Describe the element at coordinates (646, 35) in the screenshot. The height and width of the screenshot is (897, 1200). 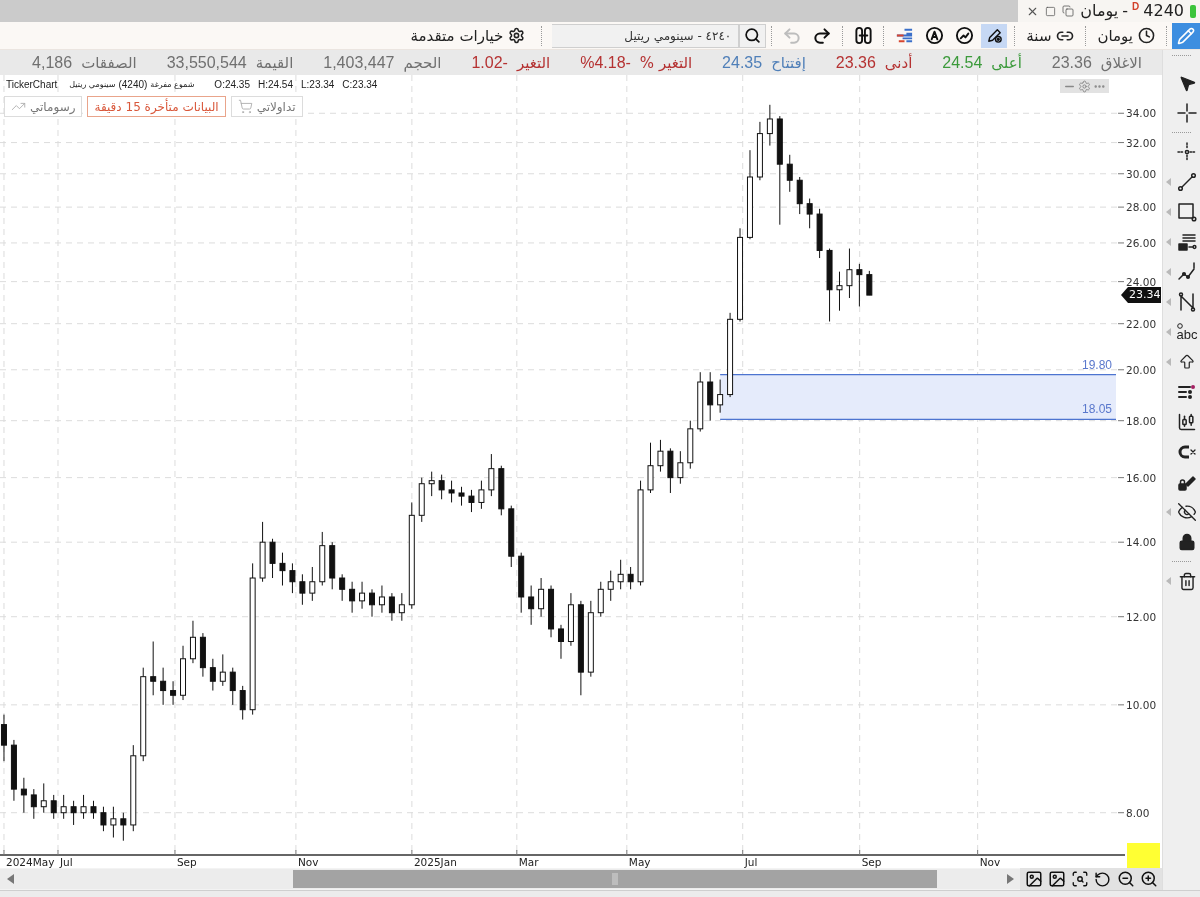
I see `symbol-search-field: ٤٢٤٠ - سينومي ريتيل` at that location.